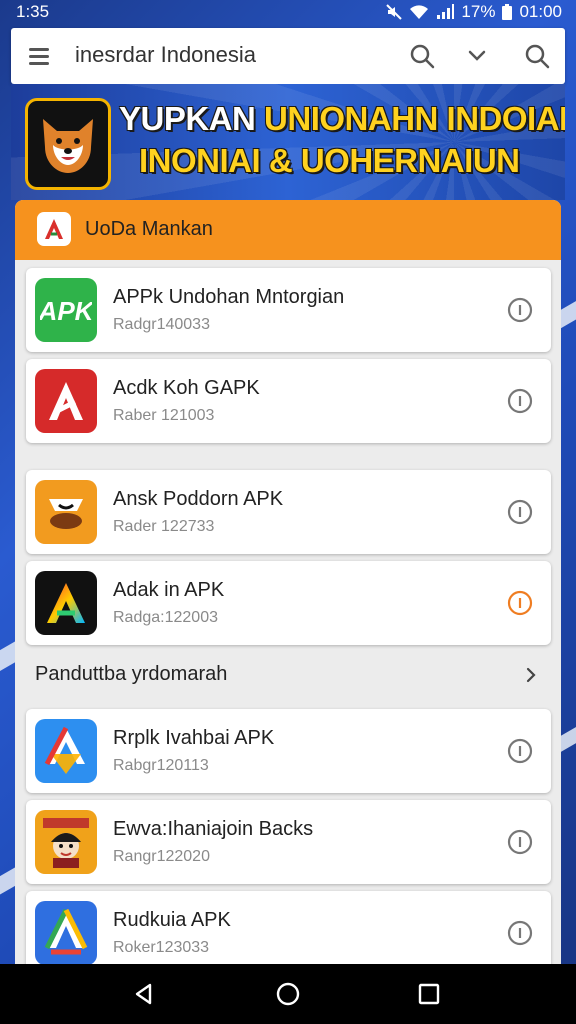 This screenshot has height=1024, width=576. Describe the element at coordinates (229, 297) in the screenshot. I see `app-name: APPk Undohan Mntorgian` at that location.